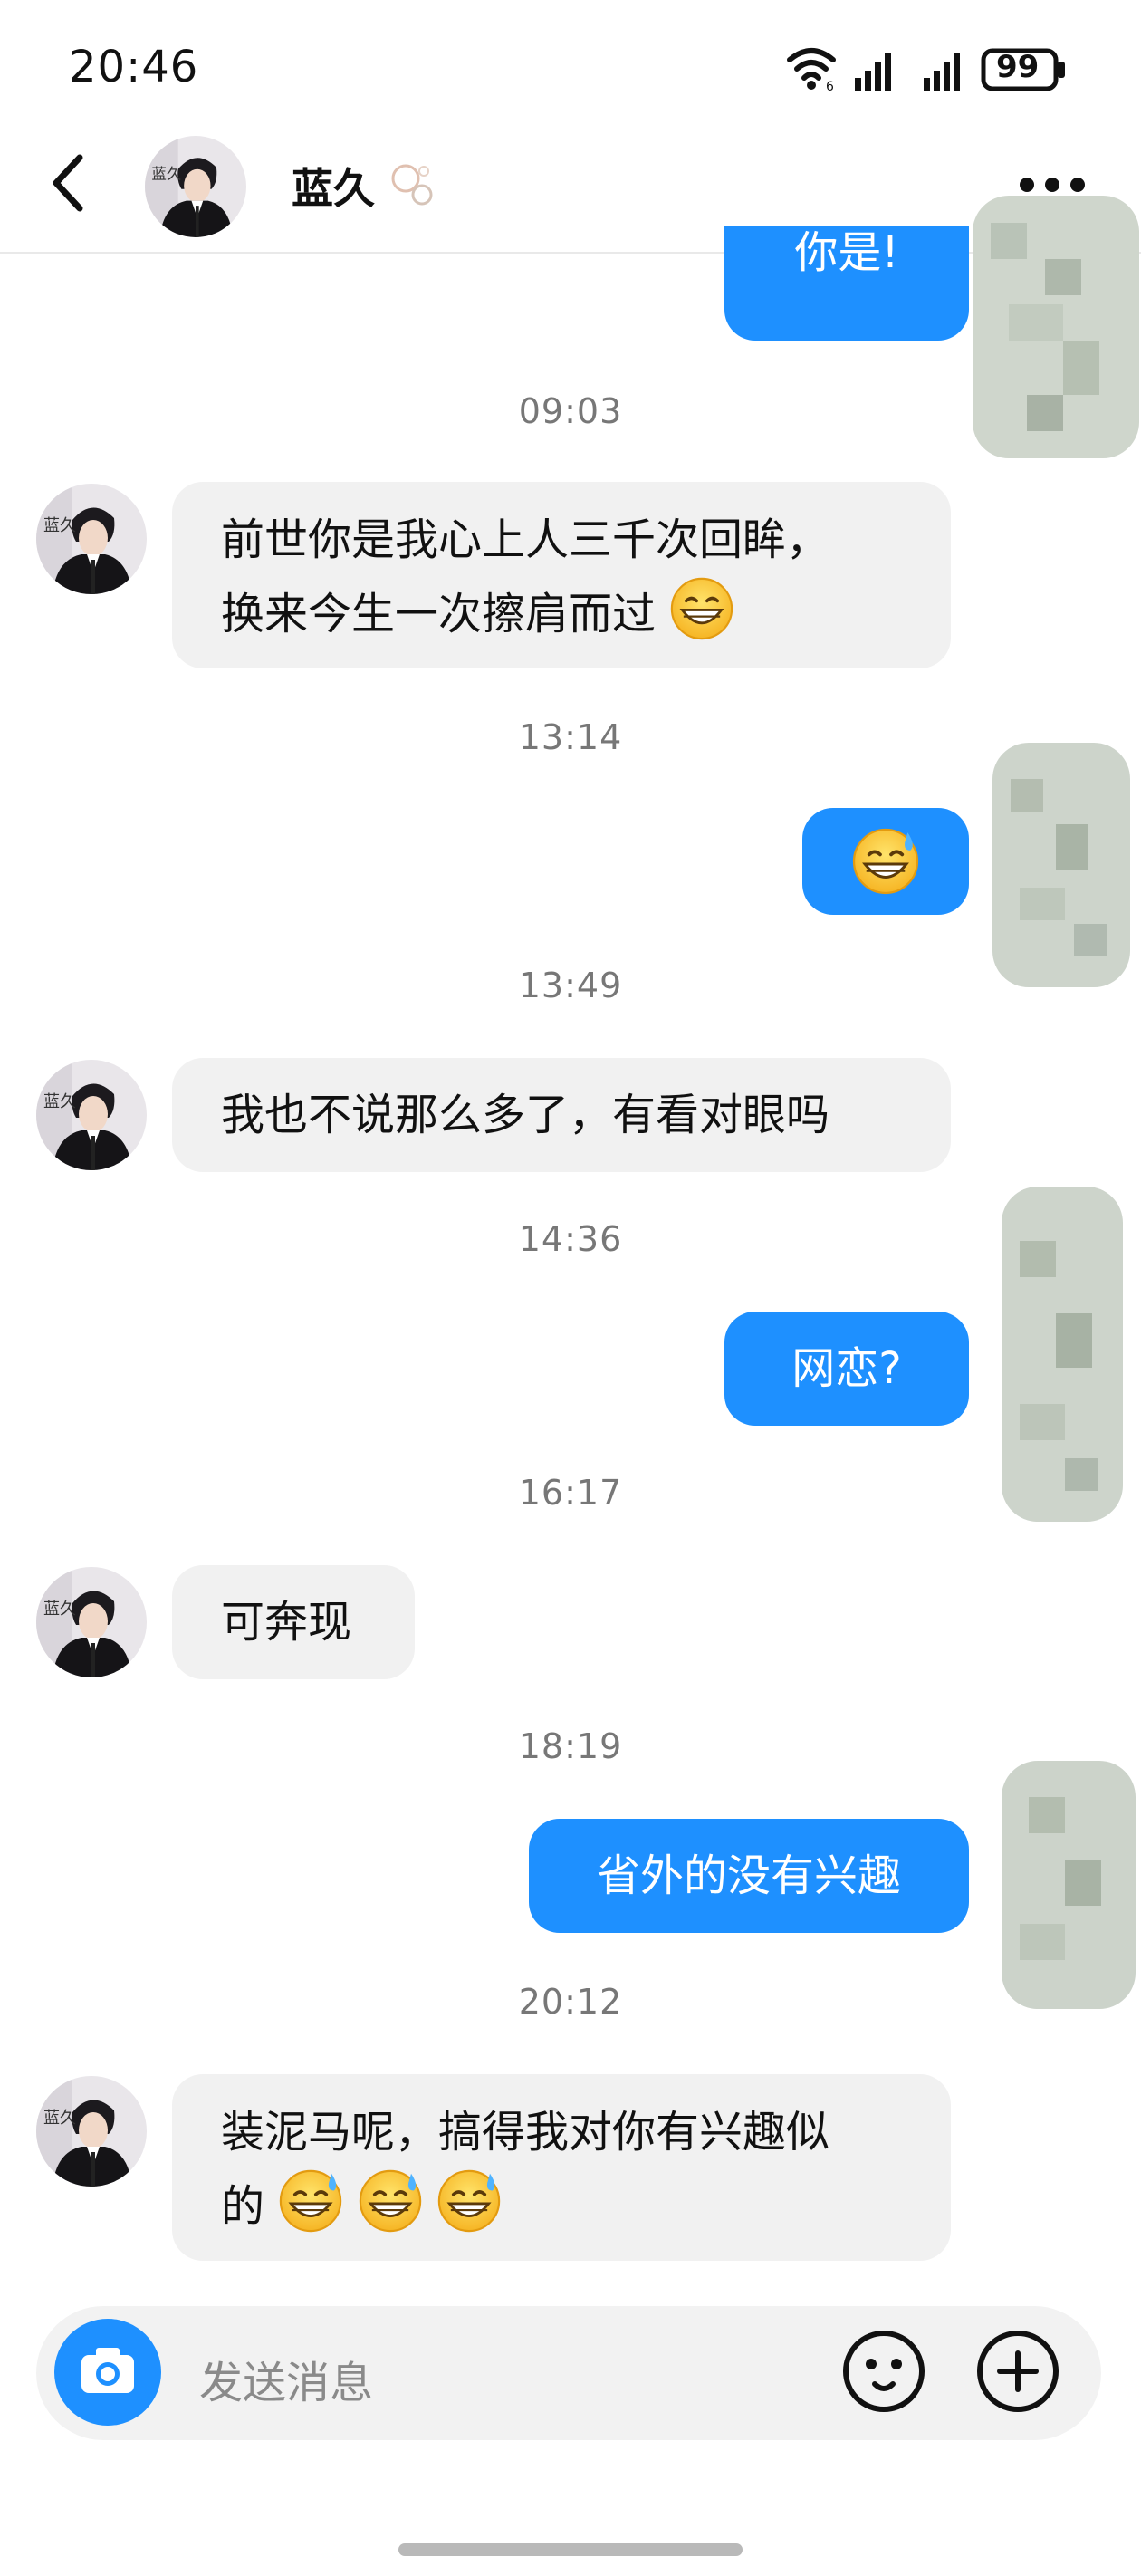  What do you see at coordinates (286, 2378) in the screenshot?
I see `message-input: 发送消息` at bounding box center [286, 2378].